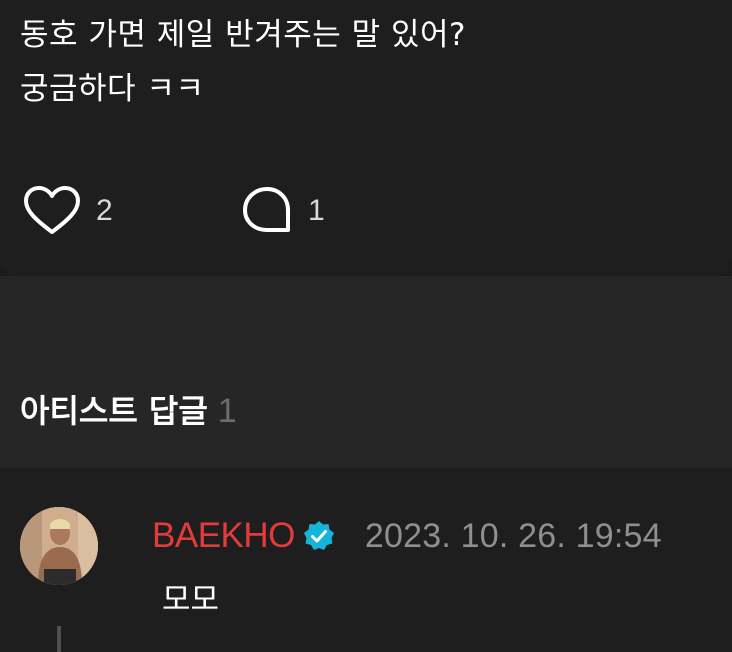 The width and height of the screenshot is (732, 652). What do you see at coordinates (59, 639) in the screenshot?
I see `thread-connector-line` at bounding box center [59, 639].